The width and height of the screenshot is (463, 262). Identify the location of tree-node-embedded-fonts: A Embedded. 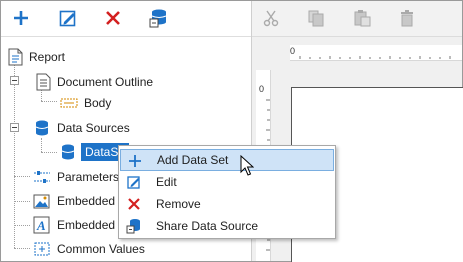
(74, 225).